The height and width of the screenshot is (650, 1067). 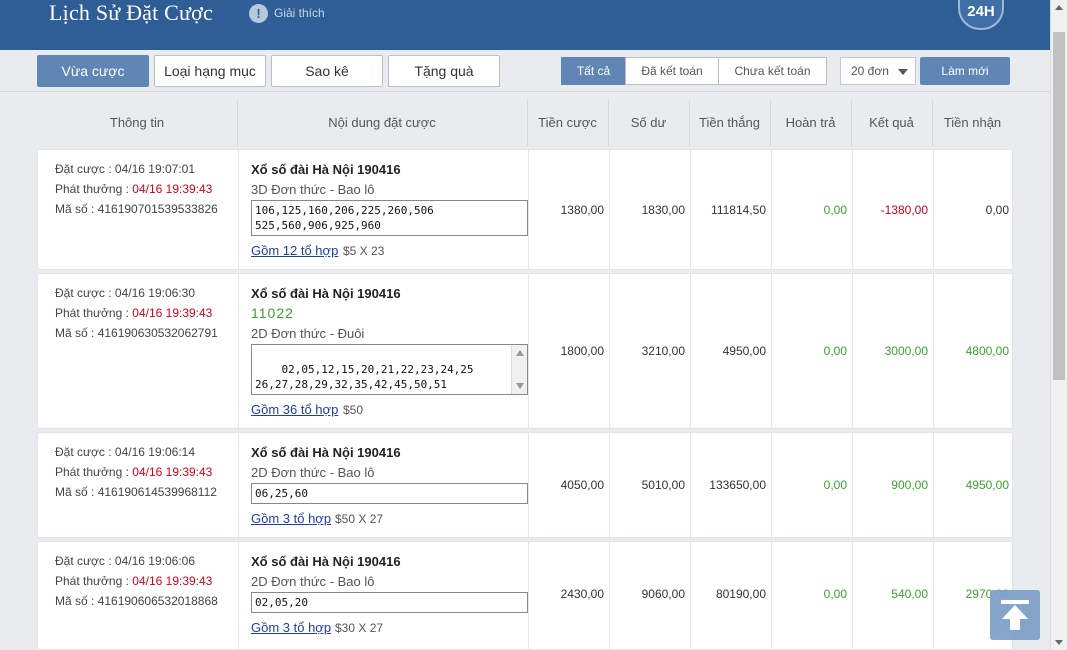 What do you see at coordinates (313, 189) in the screenshot?
I see `bet-type: 3D Đơn thức - Bao lô` at bounding box center [313, 189].